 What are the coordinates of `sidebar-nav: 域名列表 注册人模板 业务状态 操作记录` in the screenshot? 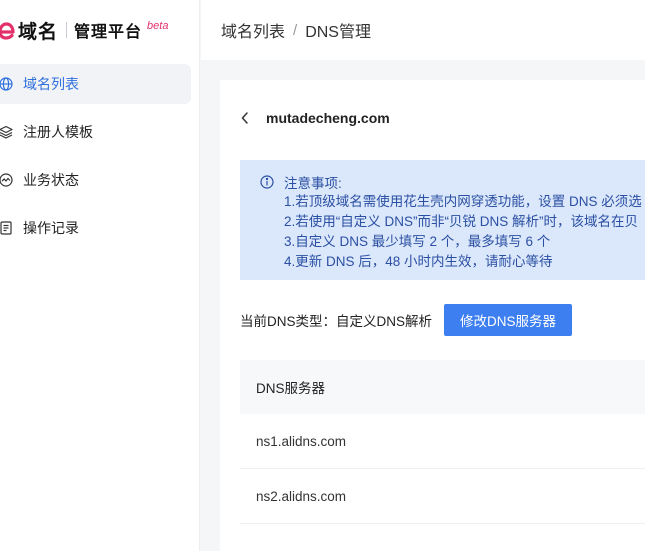 It's located at (99, 154).